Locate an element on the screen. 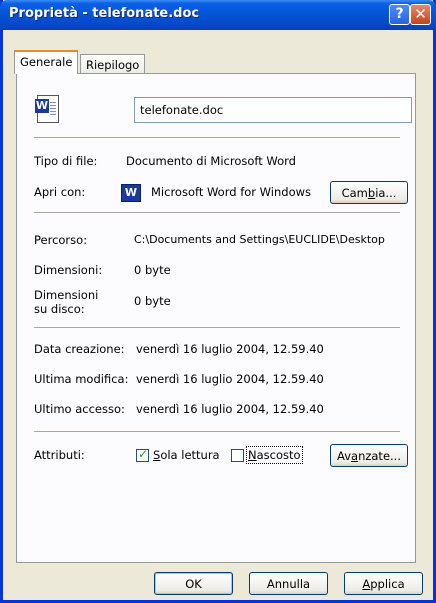 Image resolution: width=436 pixels, height=603 pixels. readonly-label: Sola lettura is located at coordinates (186, 455).